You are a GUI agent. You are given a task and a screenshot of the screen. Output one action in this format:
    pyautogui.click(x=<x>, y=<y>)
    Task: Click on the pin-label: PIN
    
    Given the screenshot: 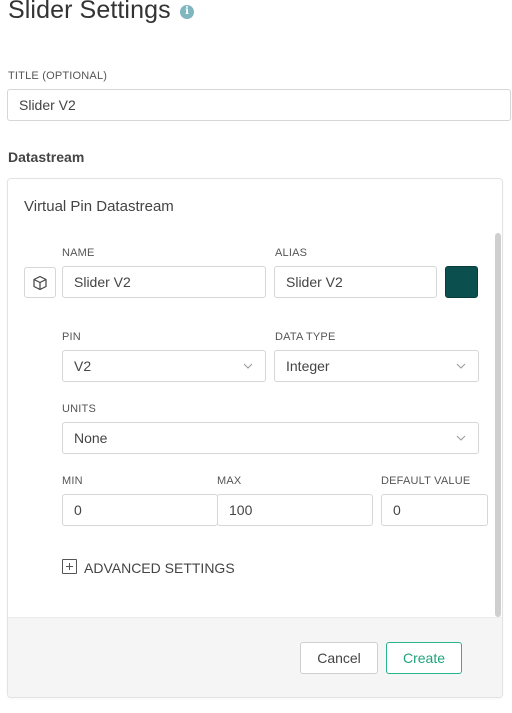 What is the action you would take?
    pyautogui.click(x=71, y=337)
    